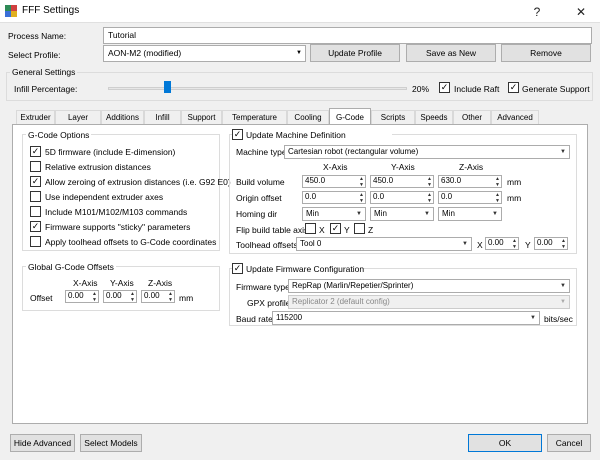 The height and width of the screenshot is (460, 600). Describe the element at coordinates (384, 244) in the screenshot. I see `toolhead-select: Tool 0 ▼` at that location.